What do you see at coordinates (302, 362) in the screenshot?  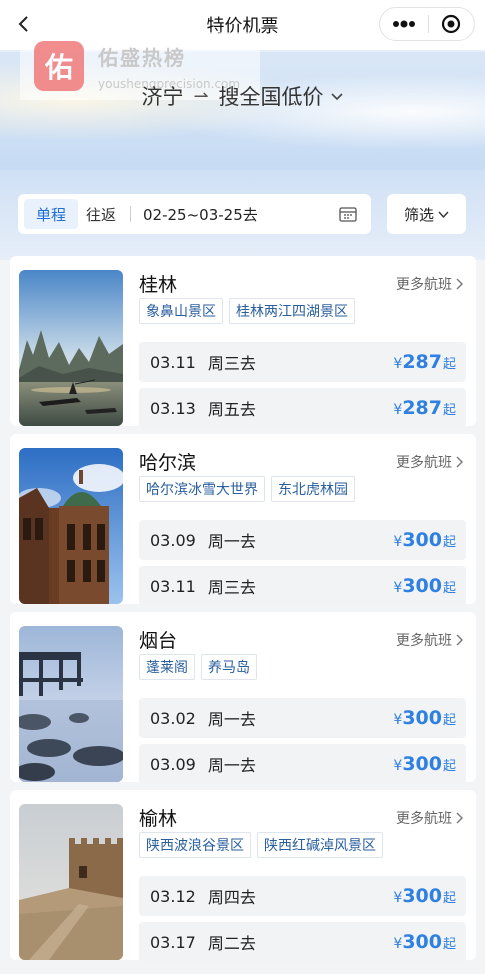 I see `flight-option: 03.11 周三去 ¥ 287 起` at bounding box center [302, 362].